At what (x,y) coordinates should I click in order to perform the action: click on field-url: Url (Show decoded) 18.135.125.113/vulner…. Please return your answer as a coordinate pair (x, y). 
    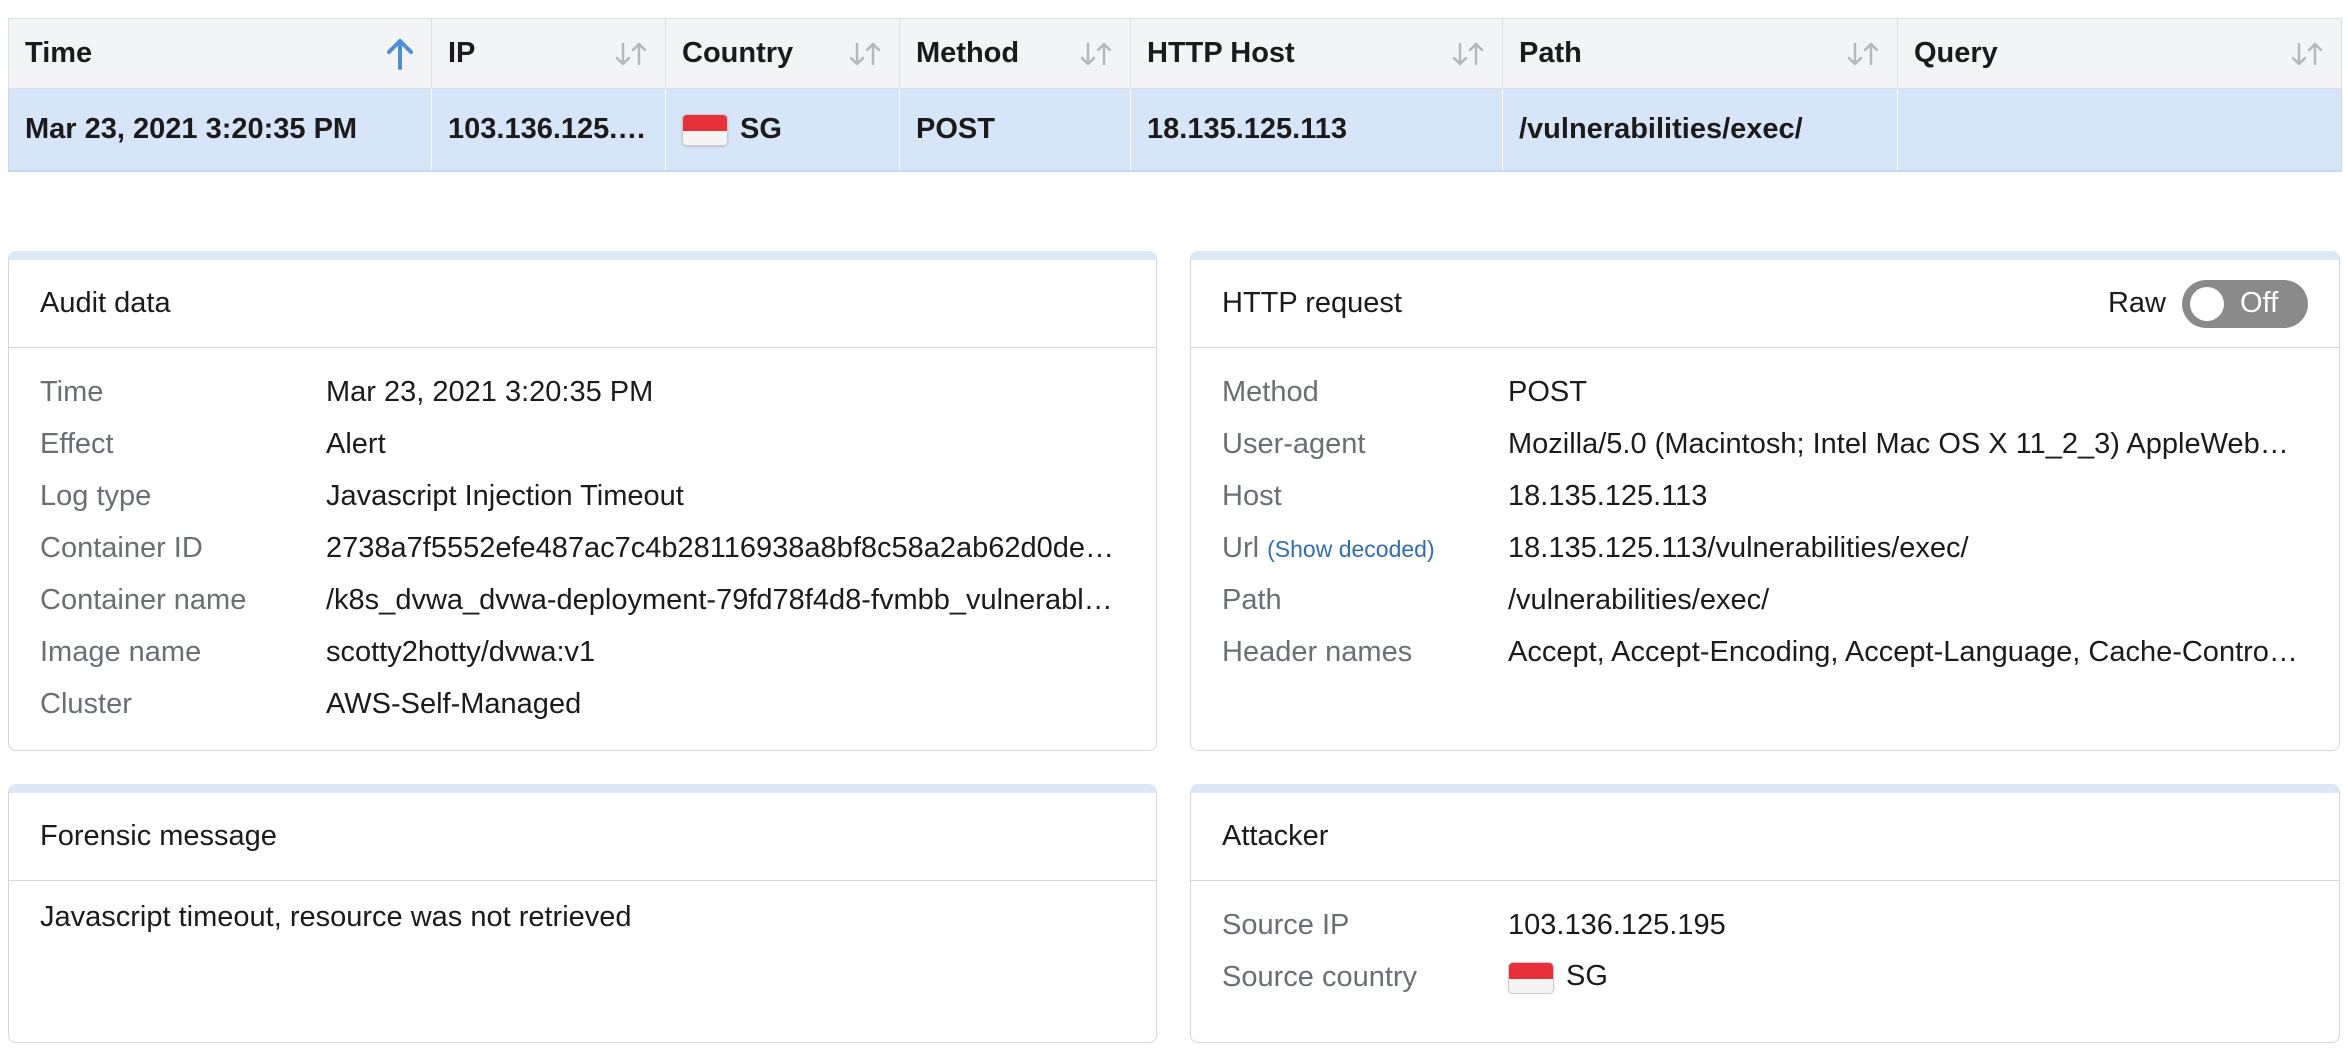
    Looking at the image, I should click on (1595, 547).